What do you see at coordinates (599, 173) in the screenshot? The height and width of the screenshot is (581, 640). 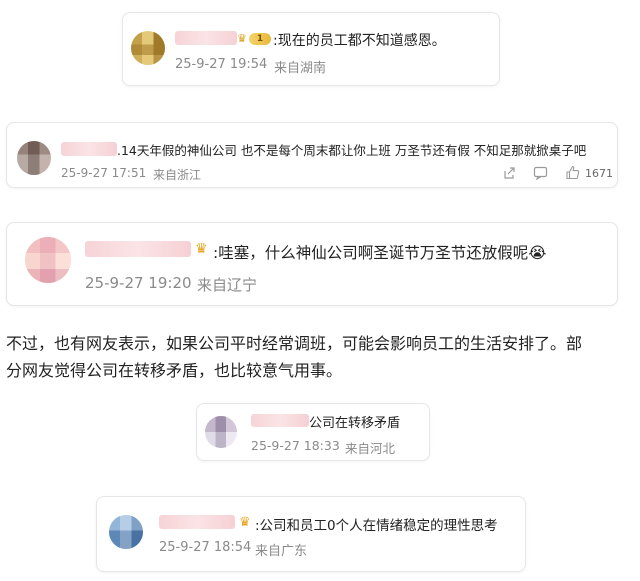 I see `like-count: 1671` at bounding box center [599, 173].